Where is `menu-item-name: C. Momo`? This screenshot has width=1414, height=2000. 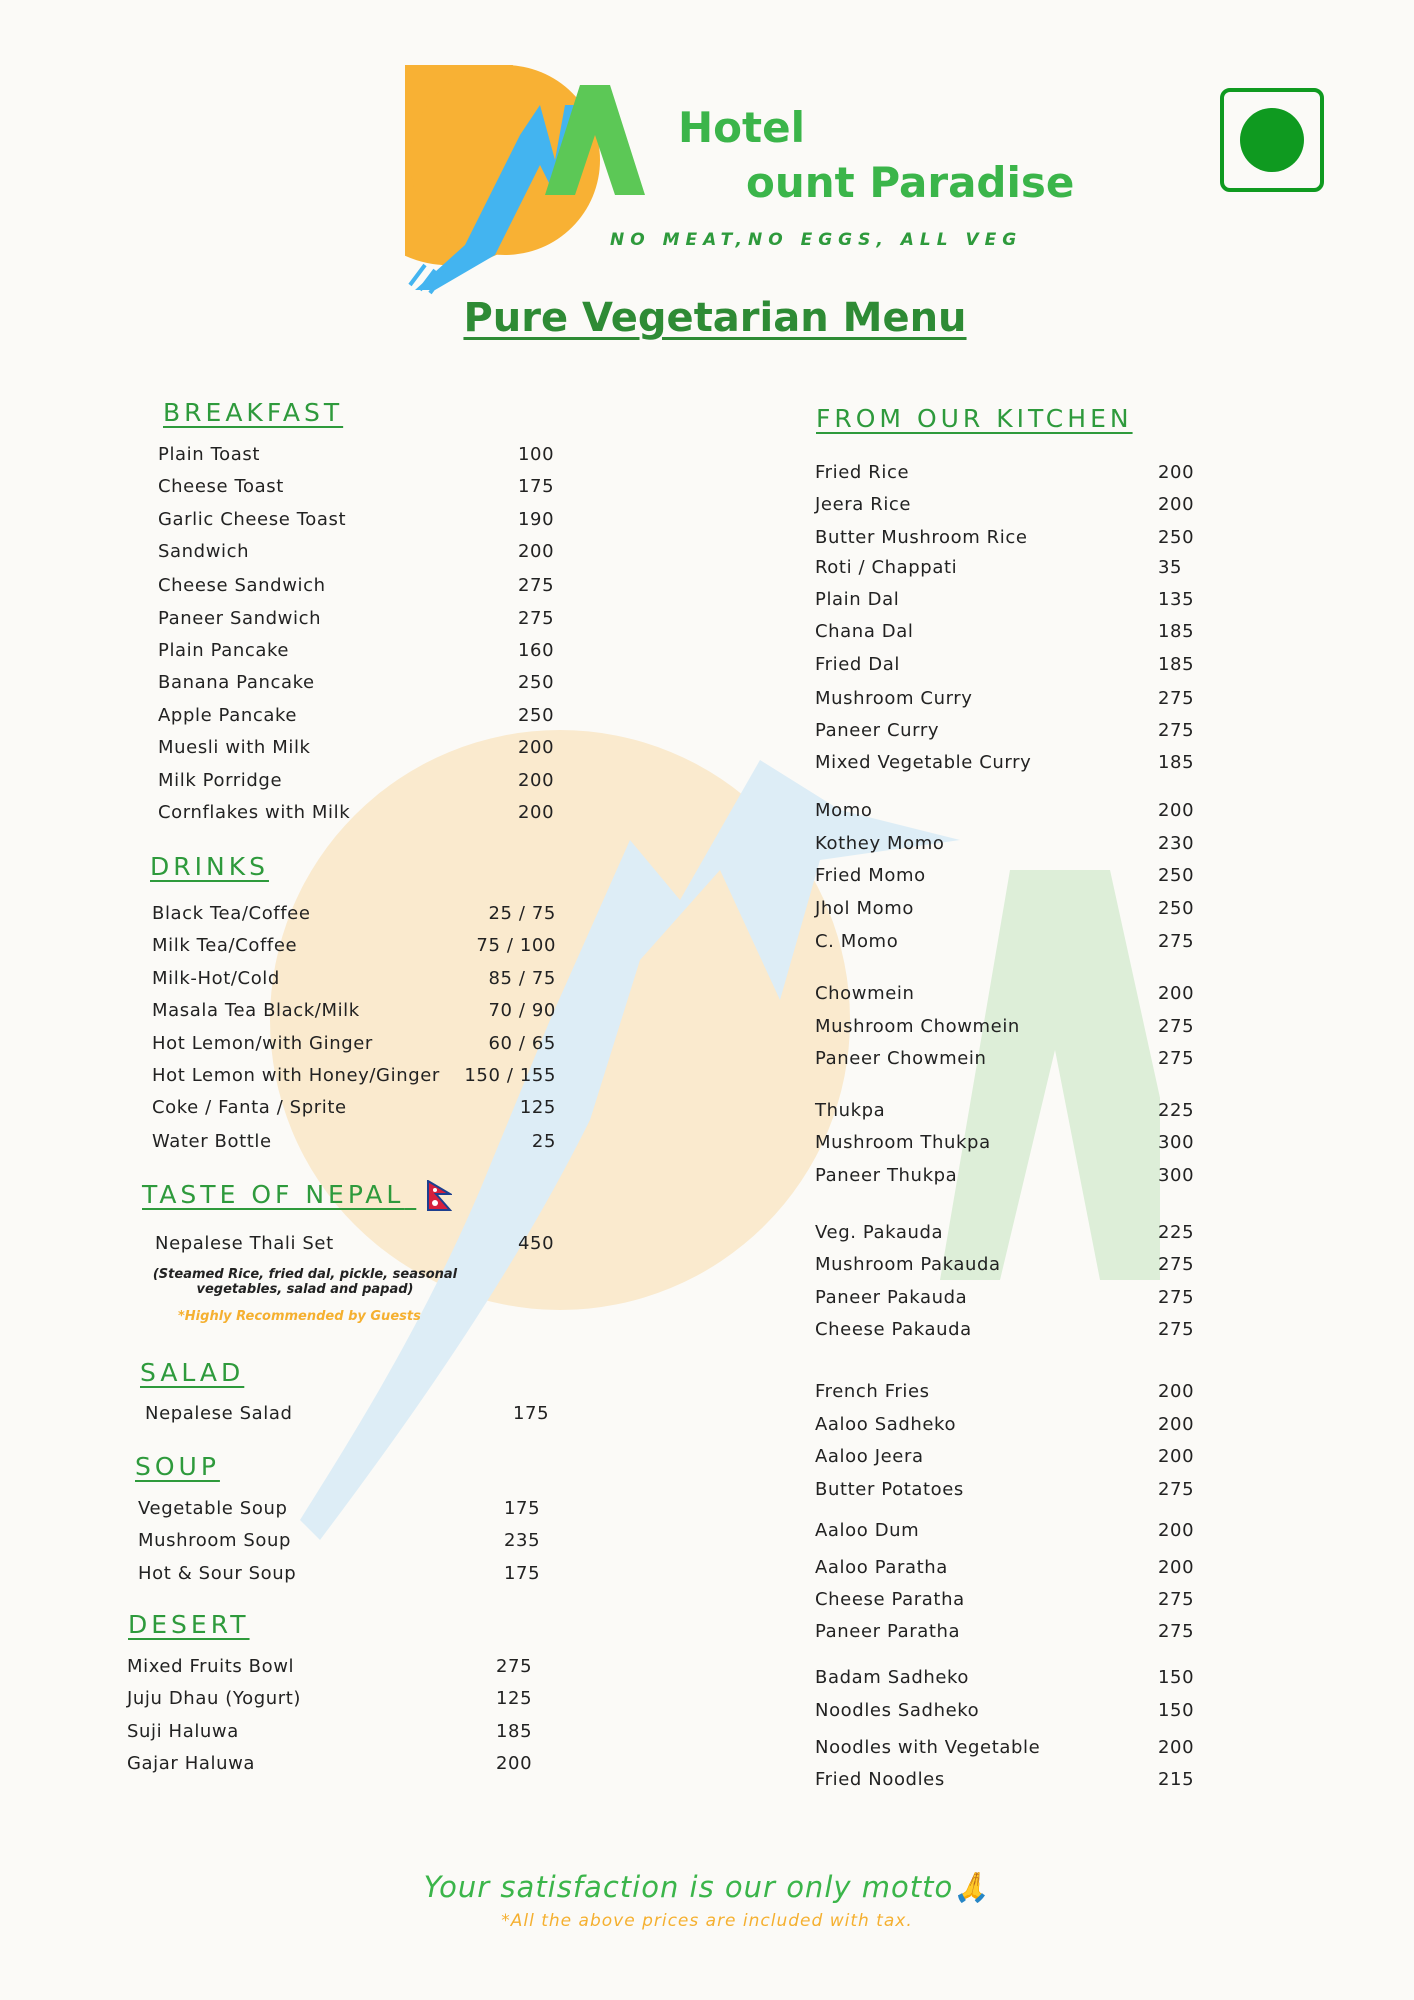 menu-item-name: C. Momo is located at coordinates (857, 941).